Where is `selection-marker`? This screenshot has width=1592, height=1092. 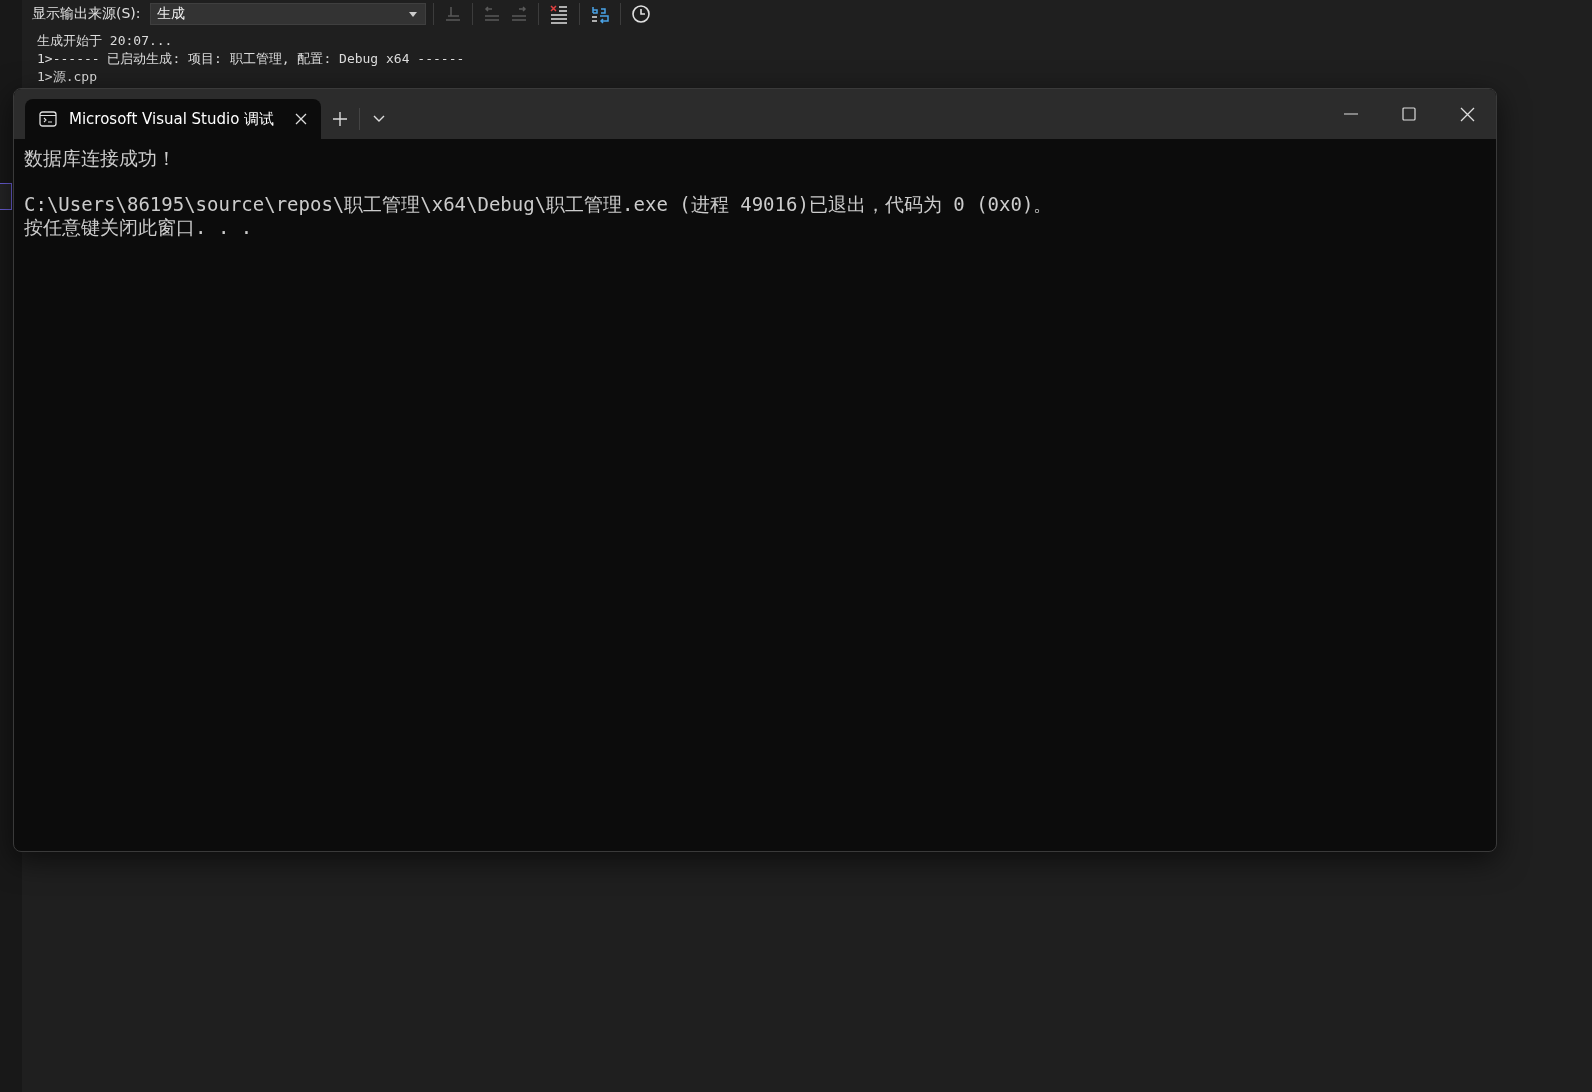
selection-marker is located at coordinates (6, 196).